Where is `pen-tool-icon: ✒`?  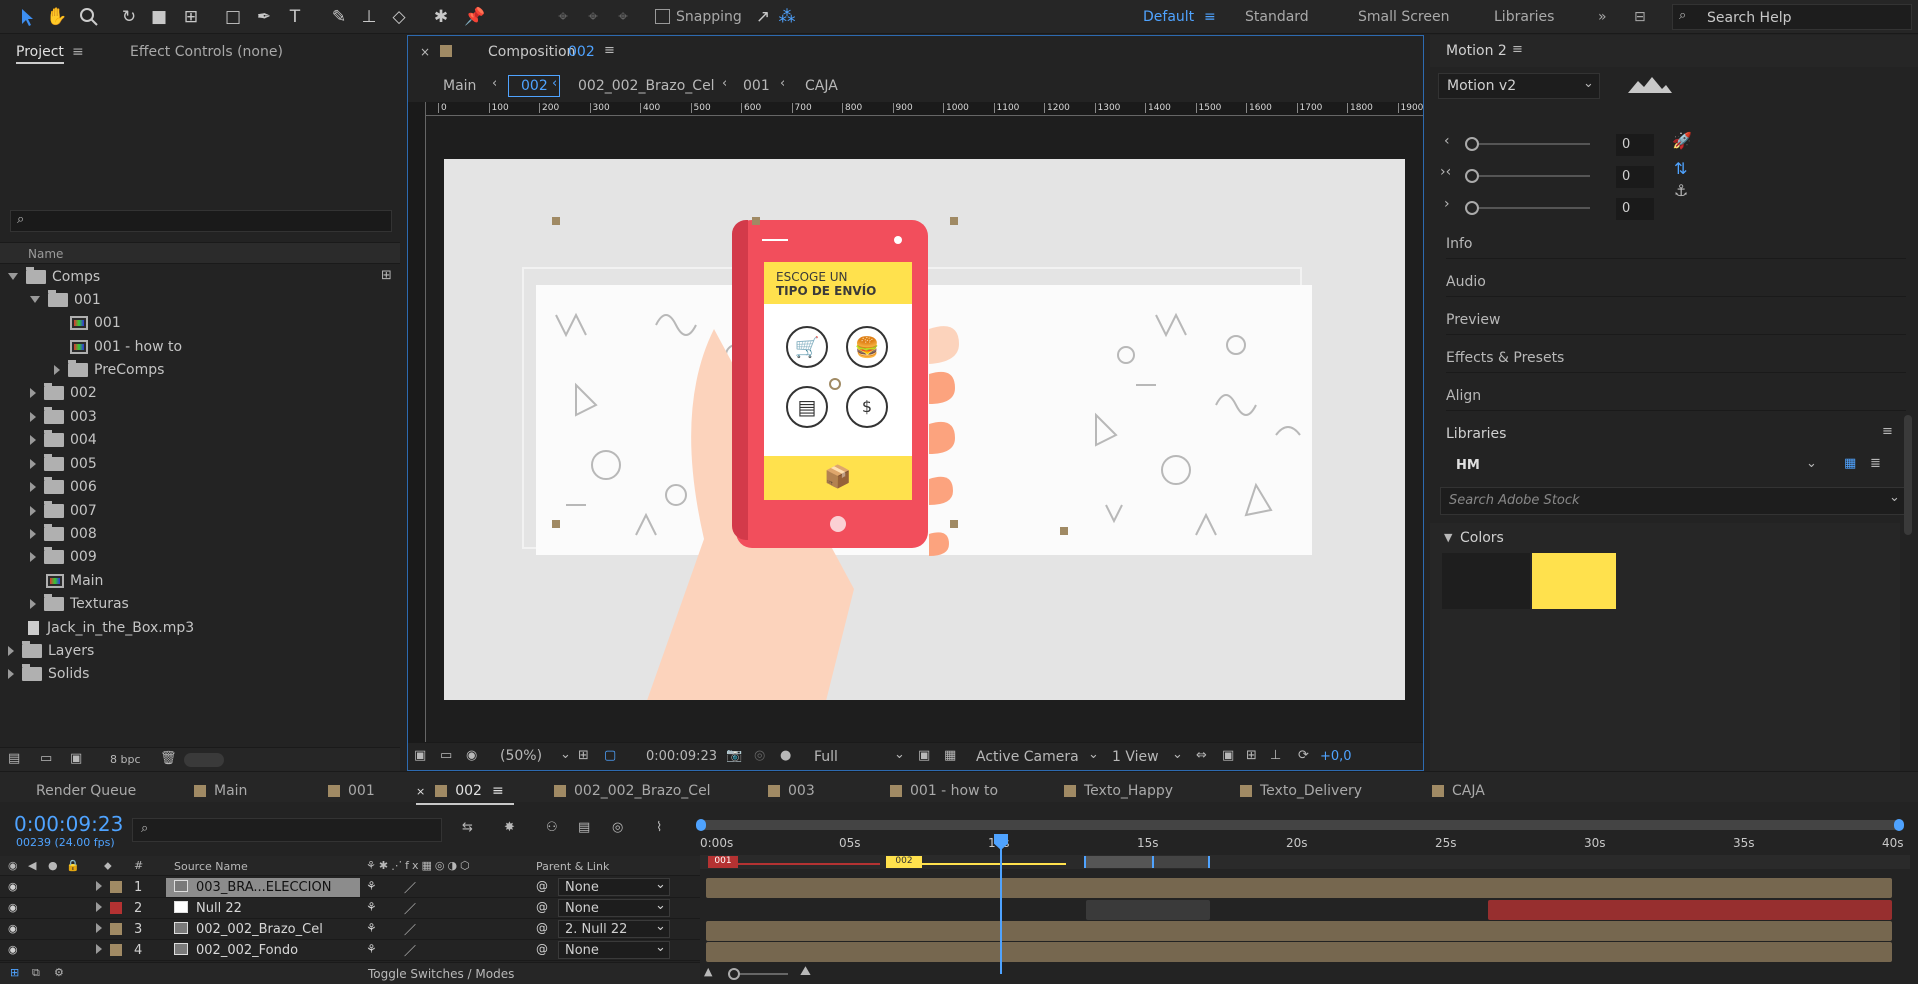 pen-tool-icon: ✒ is located at coordinates (264, 17).